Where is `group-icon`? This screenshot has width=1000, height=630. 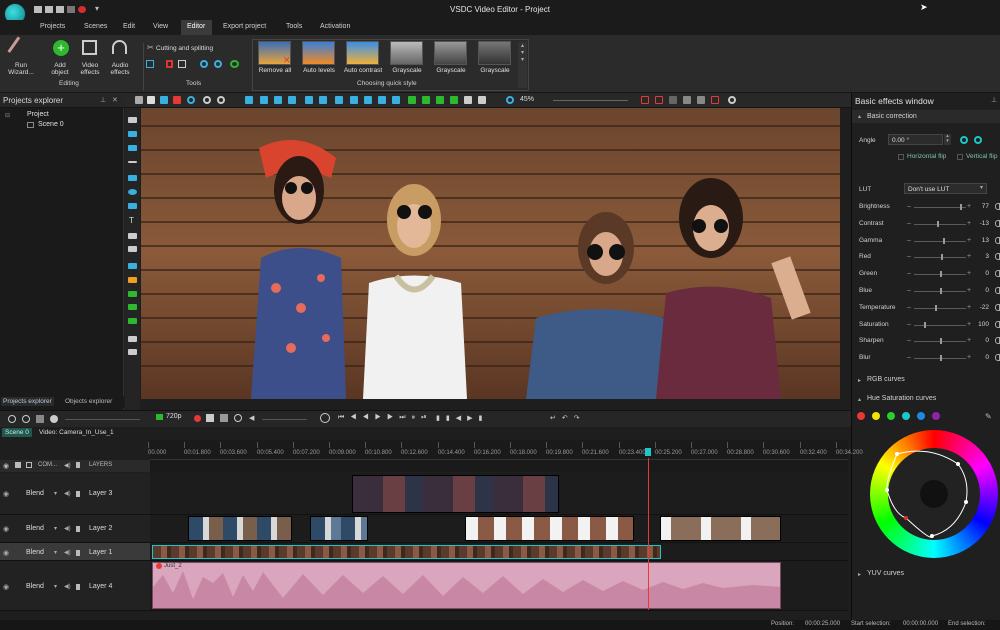
group-icon is located at coordinates (468, 100).